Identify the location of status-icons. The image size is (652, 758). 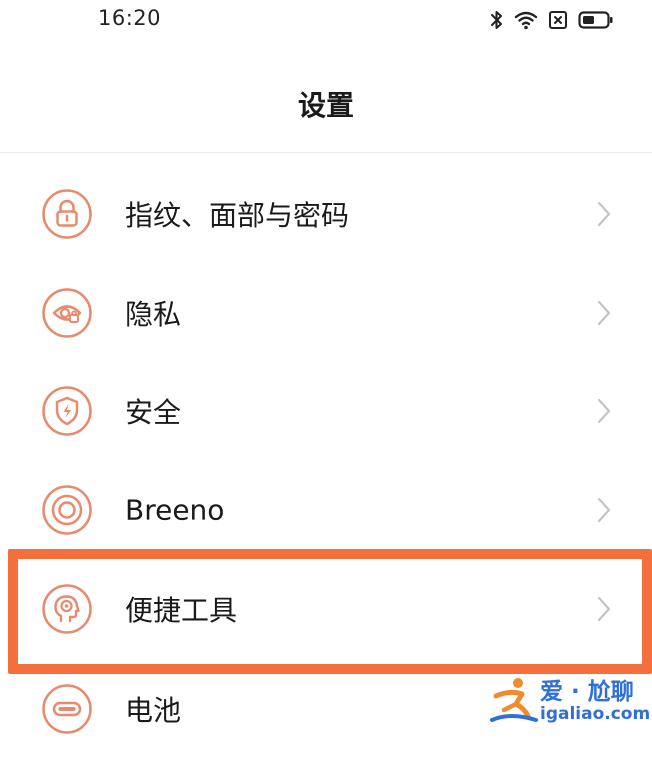
(552, 20).